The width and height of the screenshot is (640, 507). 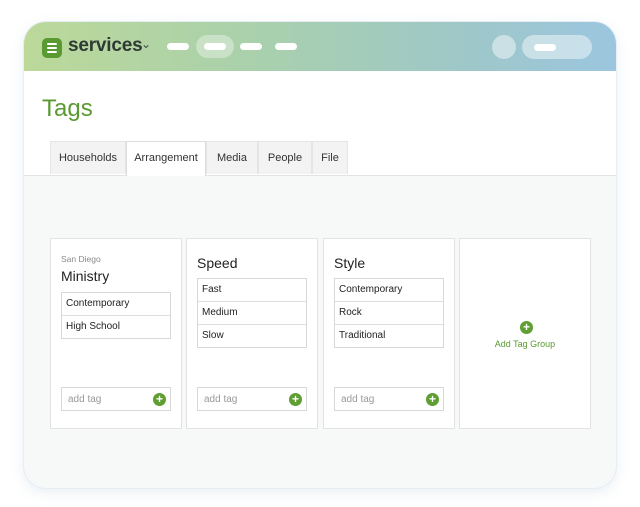 I want to click on tag-group-name: Ministry, so click(x=85, y=276).